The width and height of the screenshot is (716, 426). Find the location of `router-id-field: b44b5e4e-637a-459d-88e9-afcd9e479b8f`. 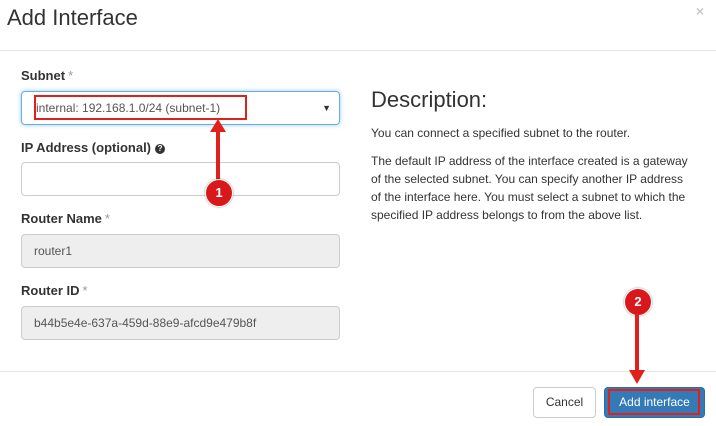

router-id-field: b44b5e4e-637a-459d-88e9-afcd9e479b8f is located at coordinates (180, 323).